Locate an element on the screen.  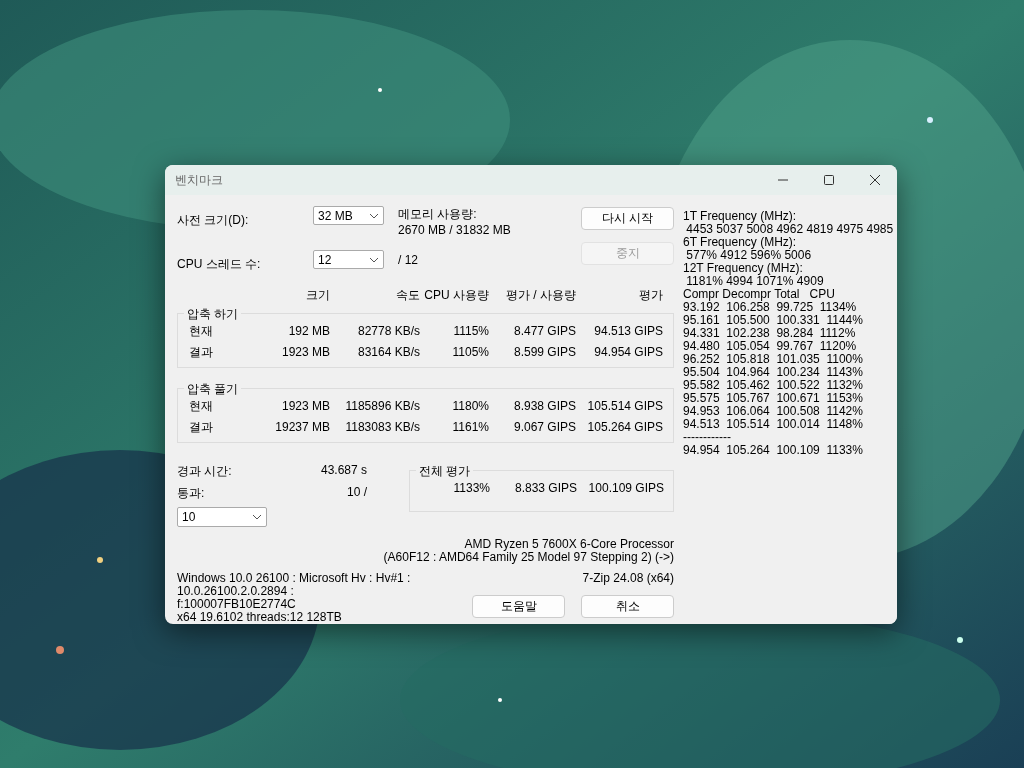
log-line: 96.252 105.818 101.035 1100% is located at coordinates (773, 359).